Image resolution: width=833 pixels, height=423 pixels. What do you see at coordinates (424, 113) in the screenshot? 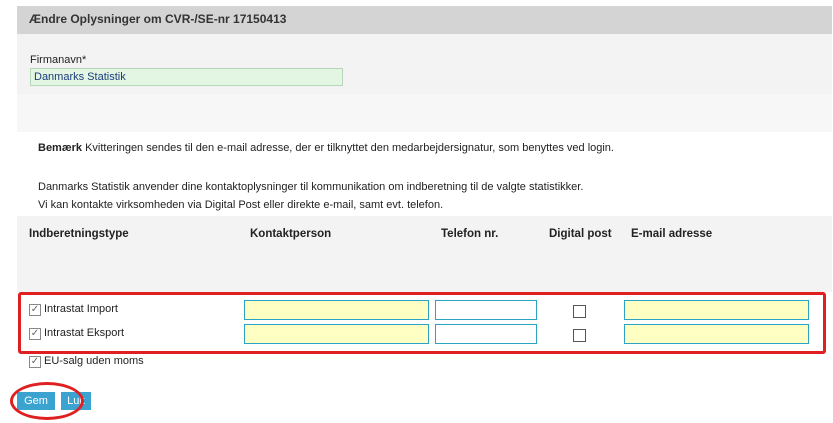
I see `spacer-band` at bounding box center [424, 113].